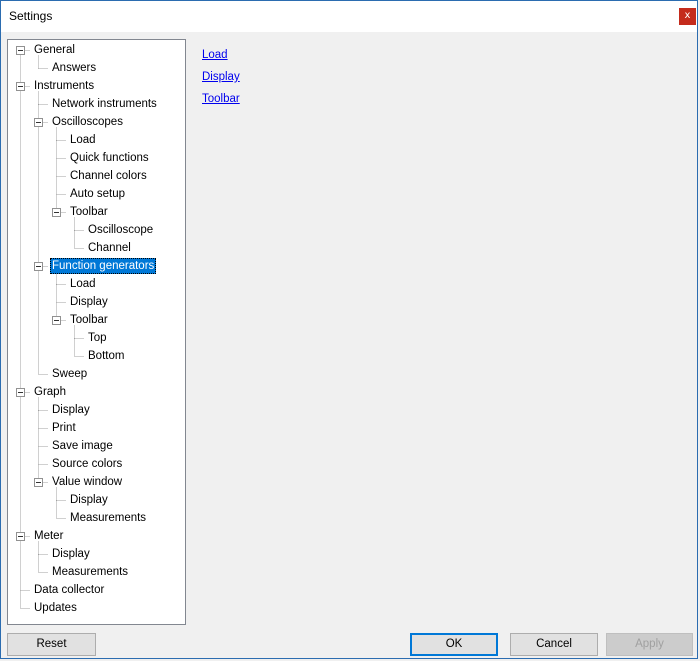  Describe the element at coordinates (103, 266) in the screenshot. I see `tree-item-function-generators: Function generators` at that location.